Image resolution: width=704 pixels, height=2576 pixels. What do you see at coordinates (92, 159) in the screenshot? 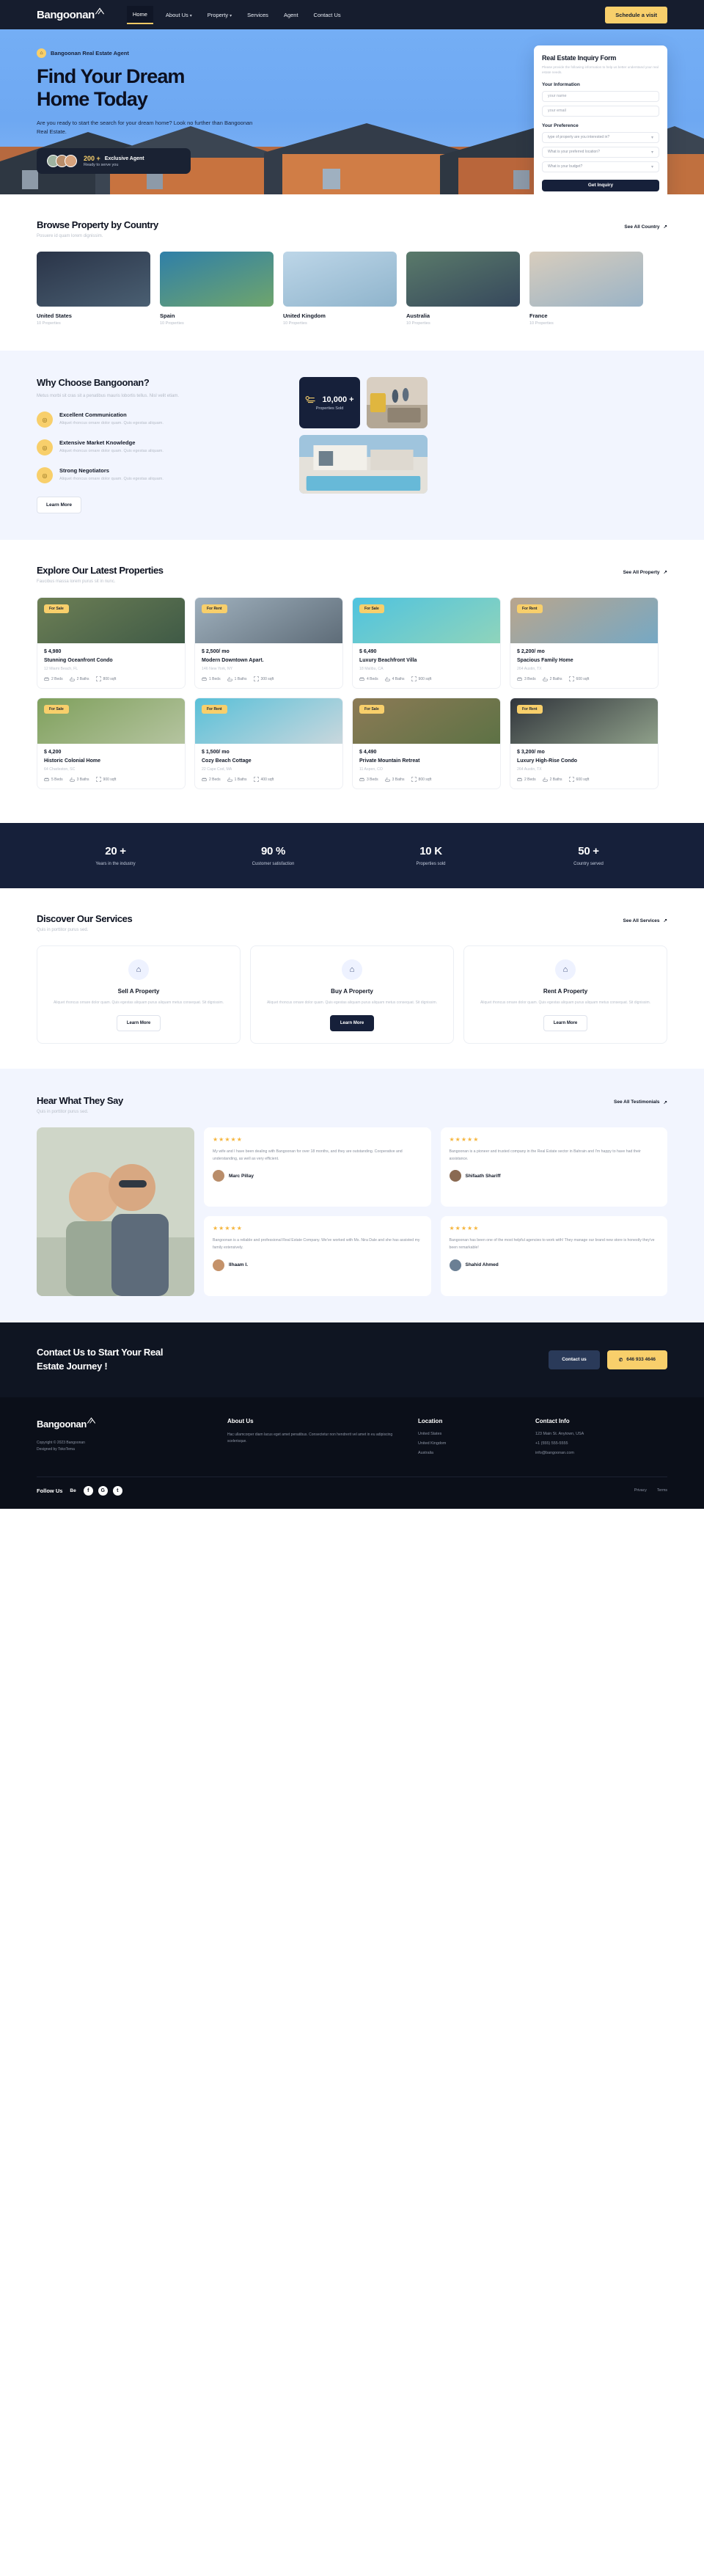
I see `agent-count: 200 +` at bounding box center [92, 159].